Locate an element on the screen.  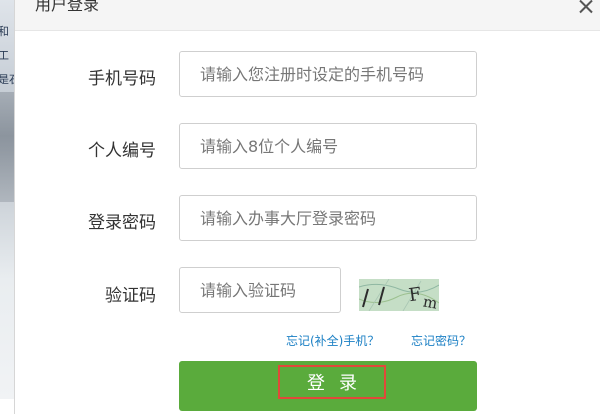
password-input is located at coordinates (328, 218).